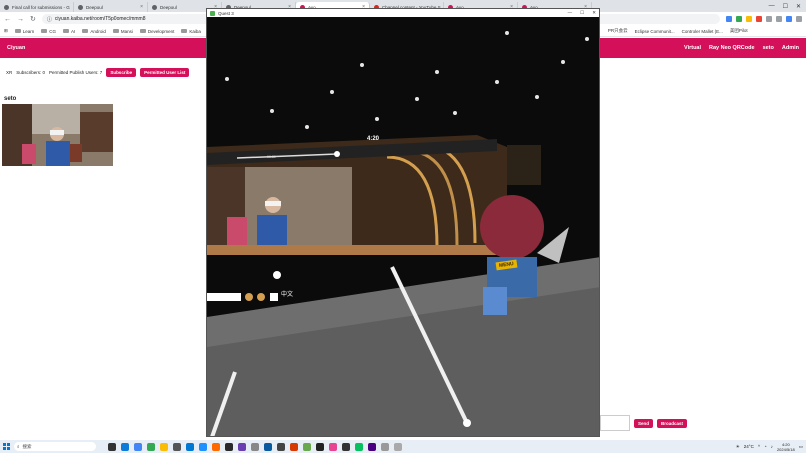  Describe the element at coordinates (49, 19) in the screenshot. I see `site-info-icon: ⓘ` at that location.